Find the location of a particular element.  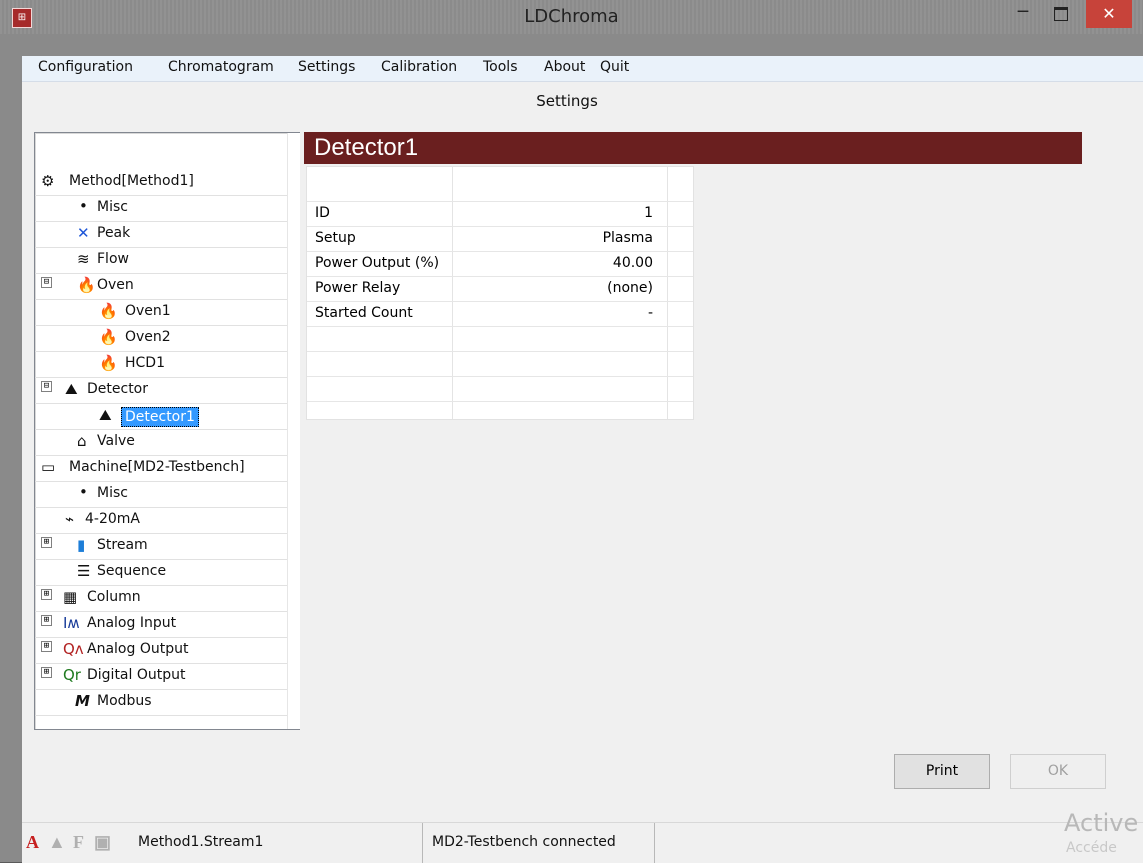

analog-input-icon: Iʍ is located at coordinates (71, 623).